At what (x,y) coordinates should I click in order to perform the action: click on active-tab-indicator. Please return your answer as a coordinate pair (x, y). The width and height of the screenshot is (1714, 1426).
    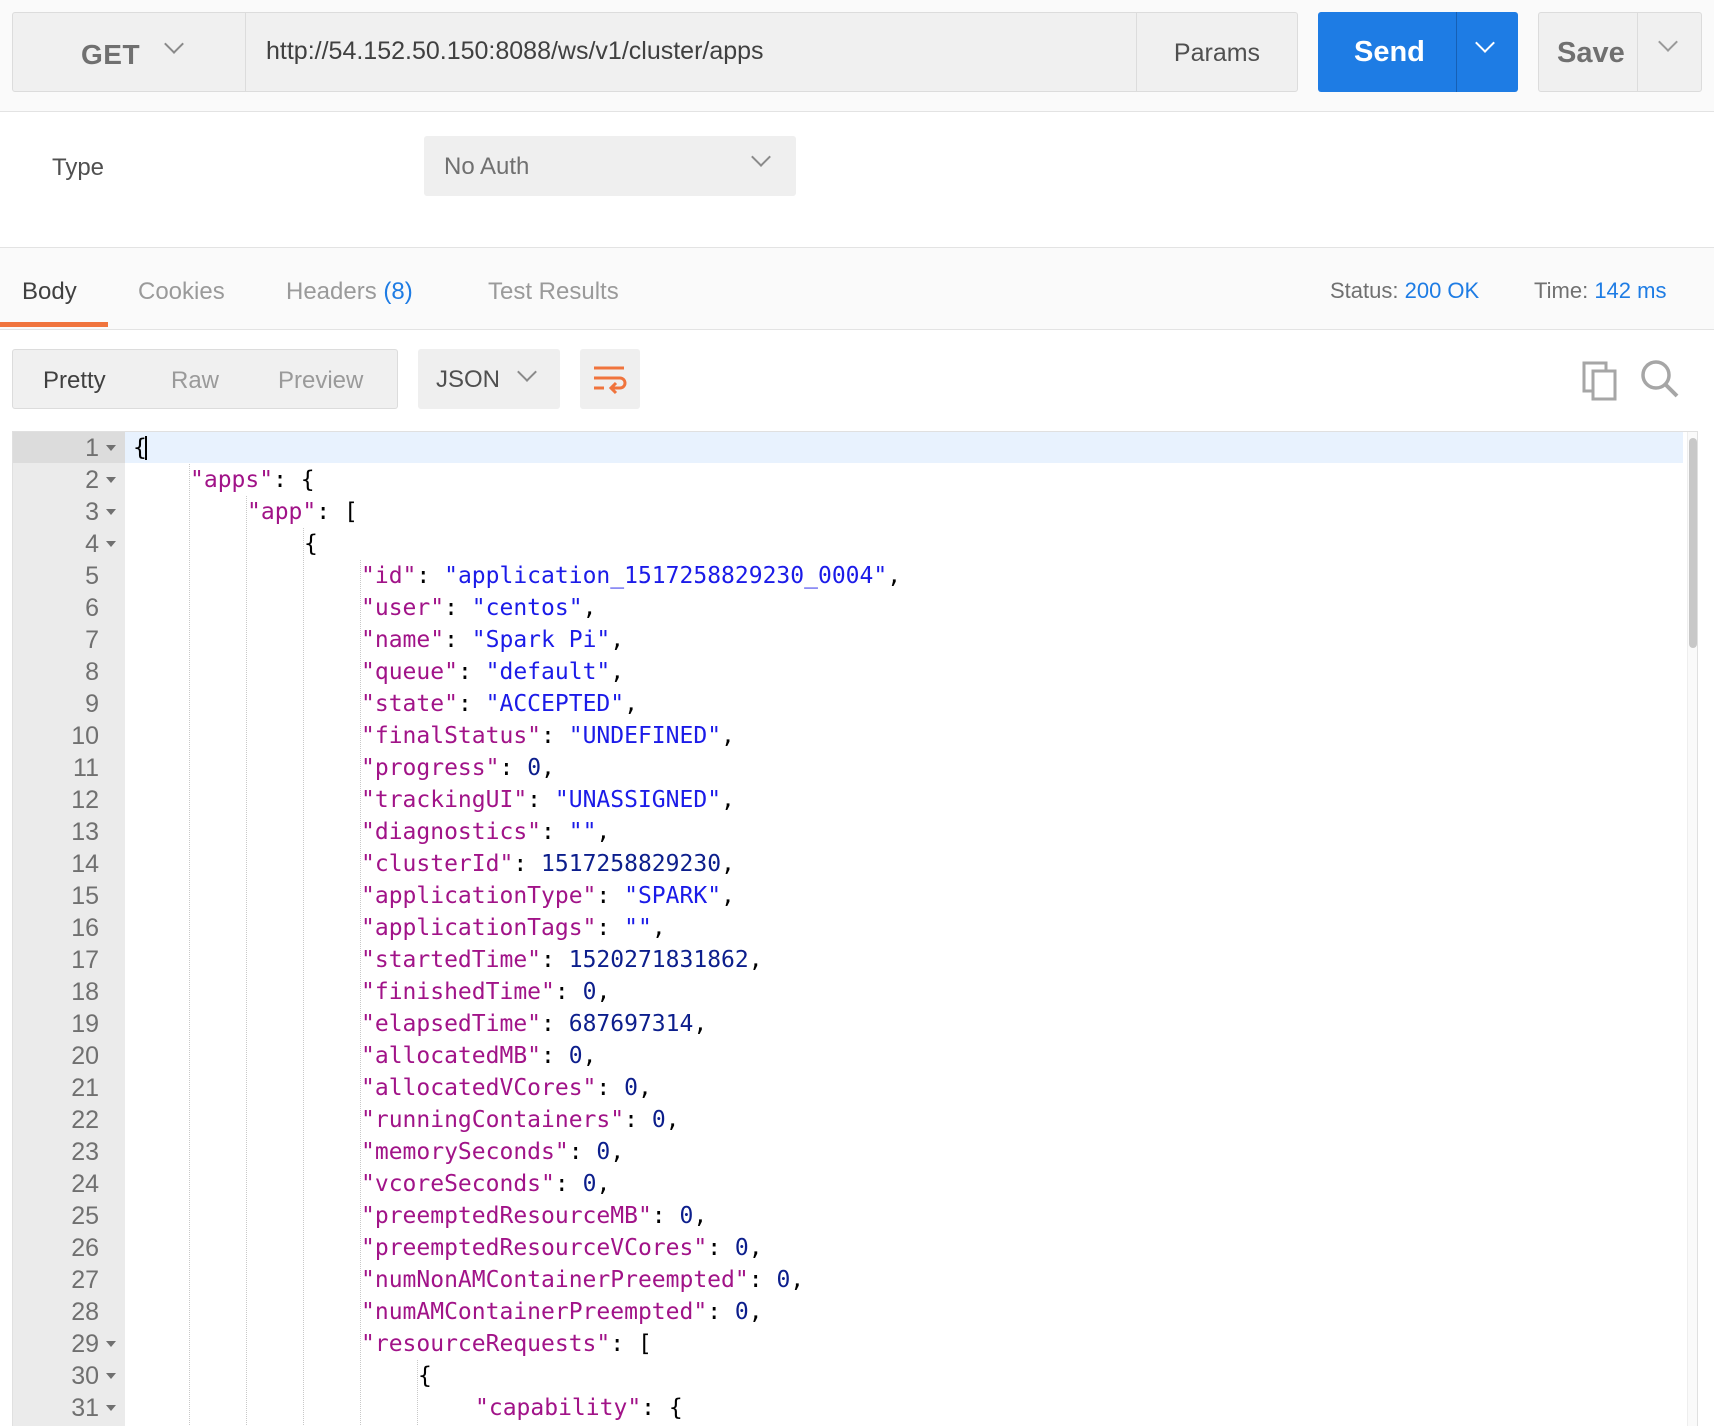
    Looking at the image, I should click on (54, 324).